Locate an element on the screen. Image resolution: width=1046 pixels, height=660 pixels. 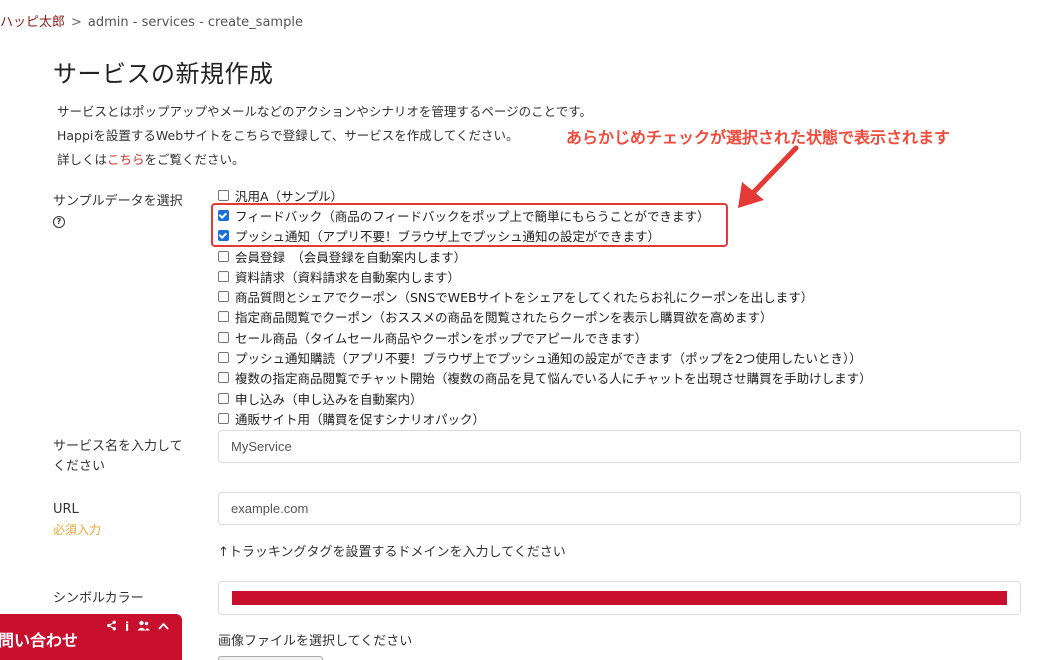
sample-option-push-notification: プッシュ通知（アプリ不要！ブラウザ上でプッシュ通知の設定ができます） is located at coordinates (545, 236).